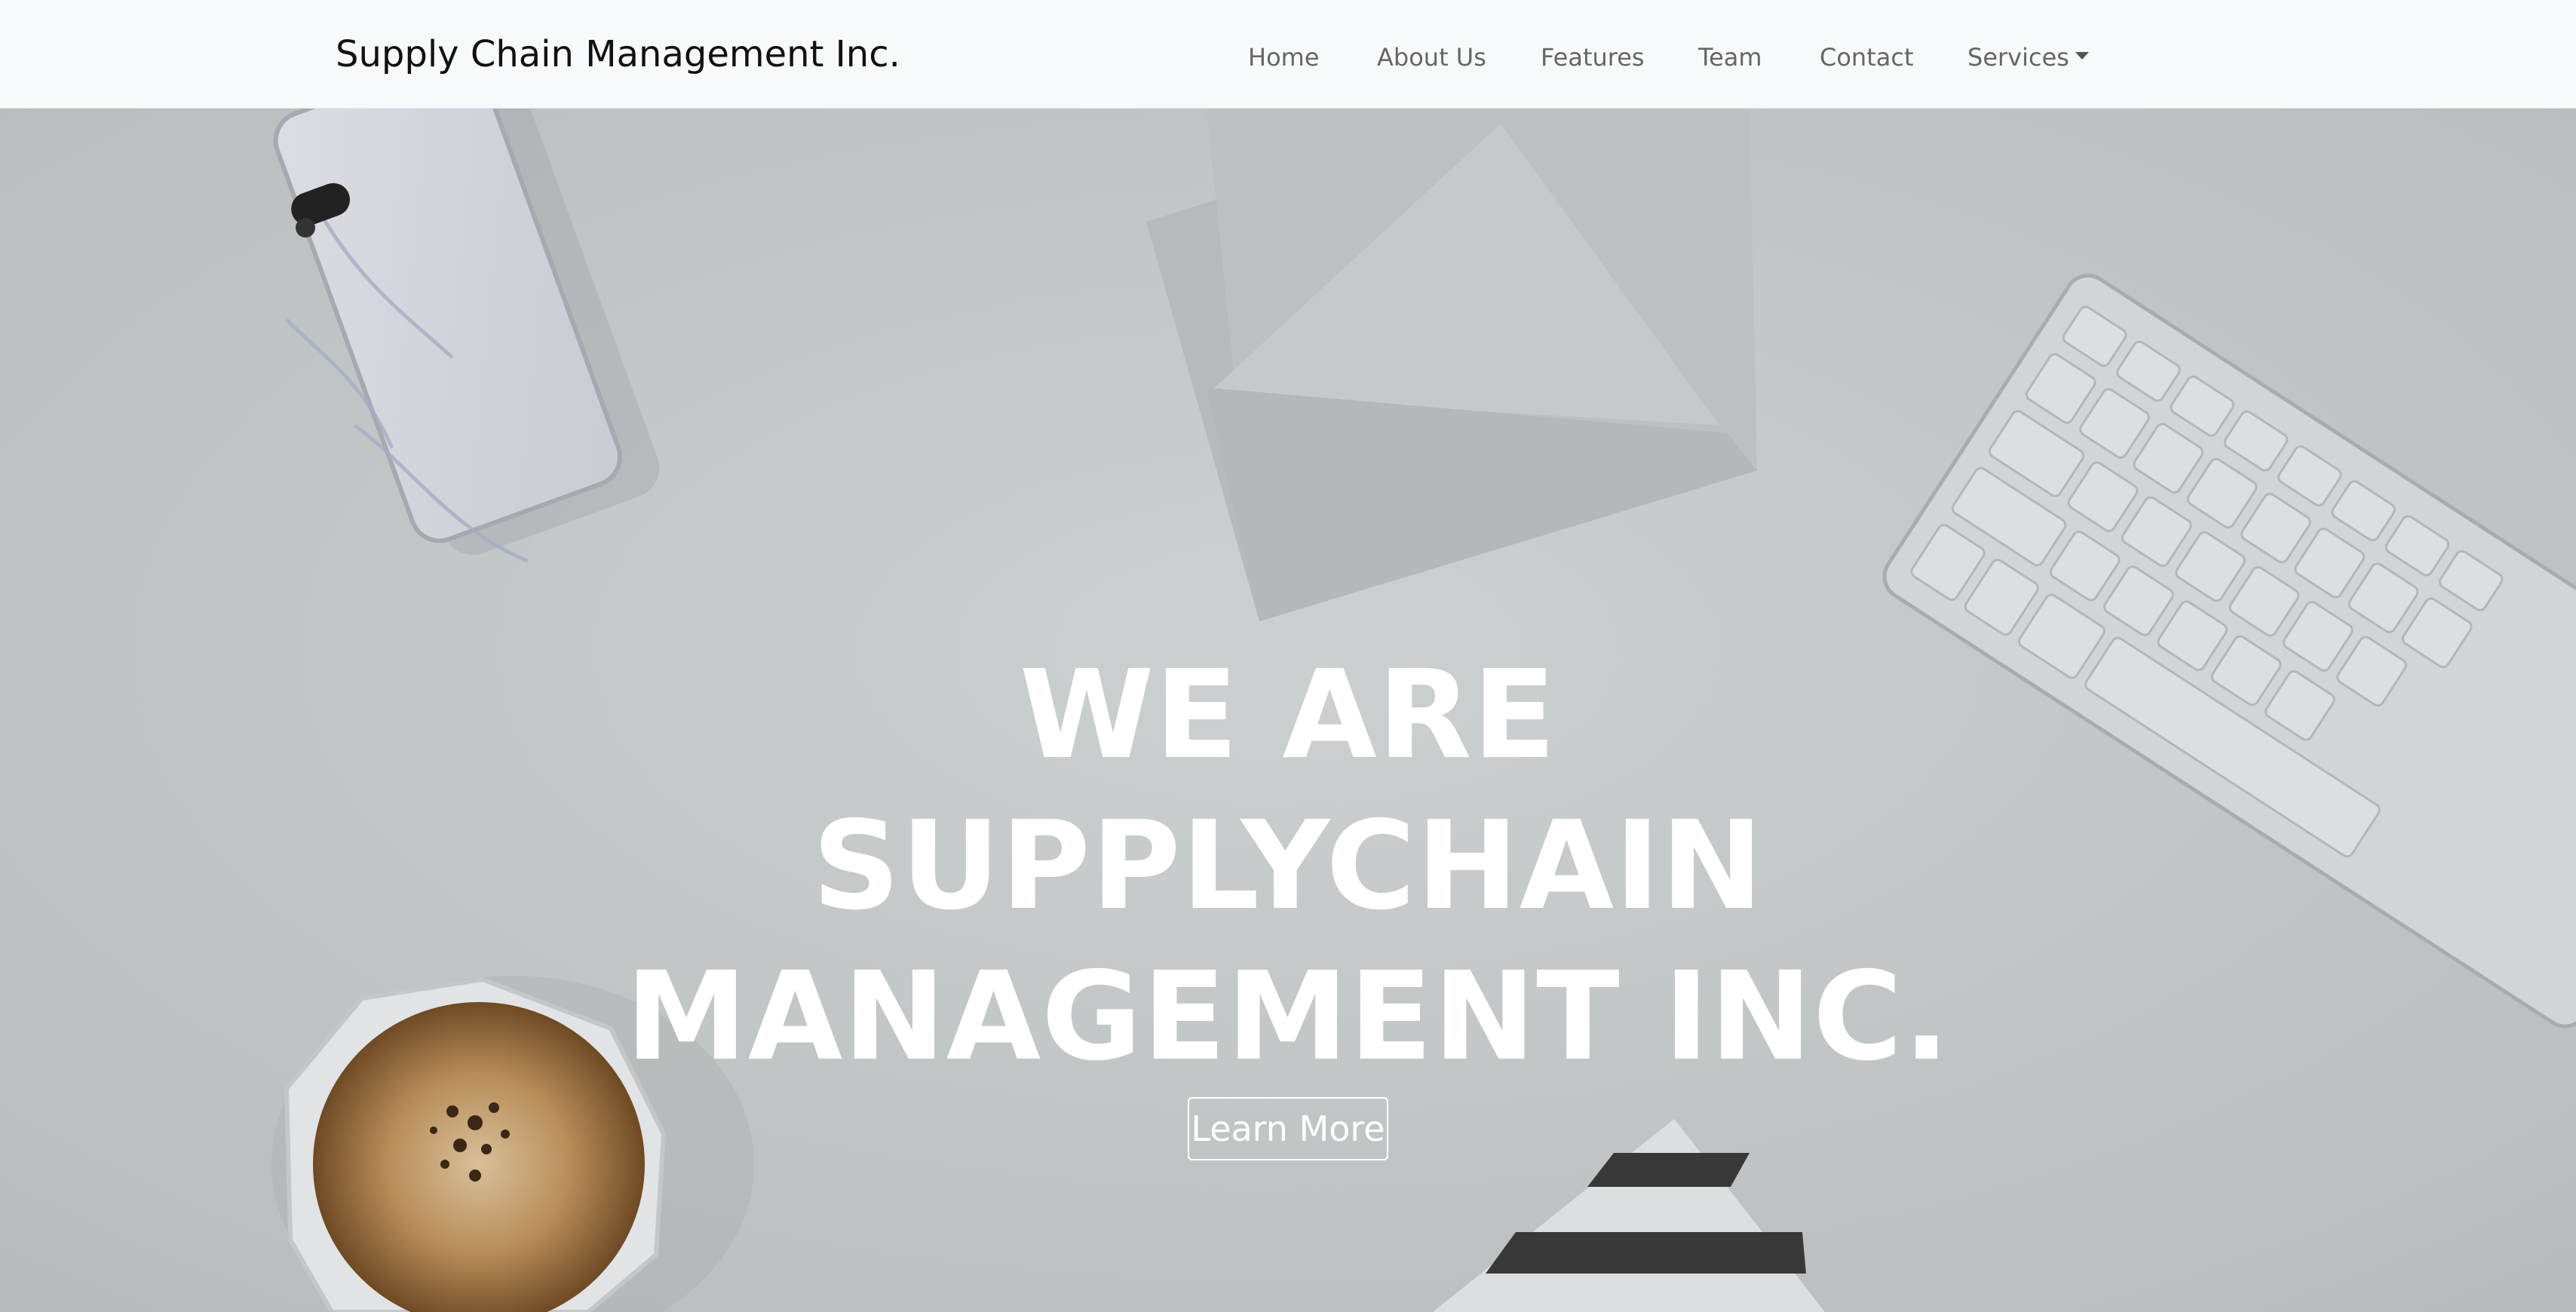 The image size is (2576, 1312). Describe the element at coordinates (1431, 57) in the screenshot. I see `nav-link-about-us: About Us` at that location.